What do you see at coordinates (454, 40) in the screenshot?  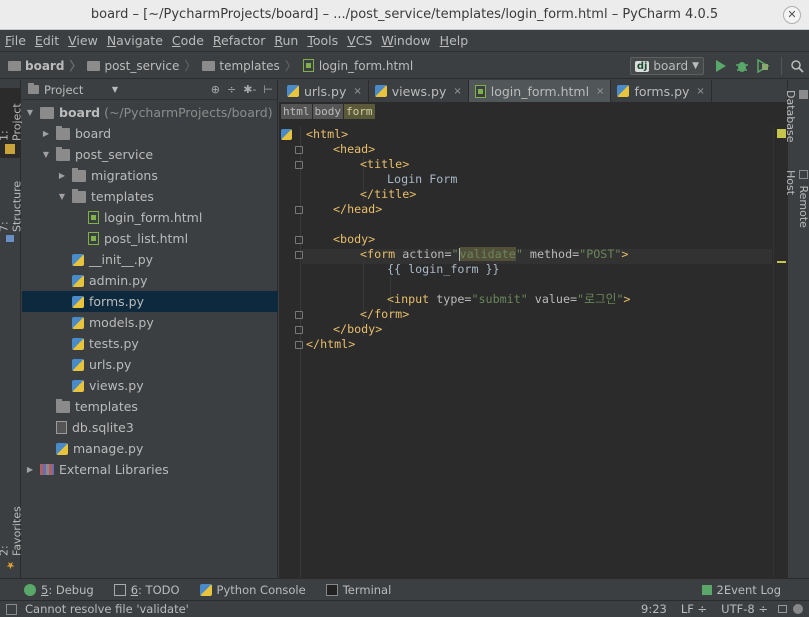 I see `menu-help: Help` at bounding box center [454, 40].